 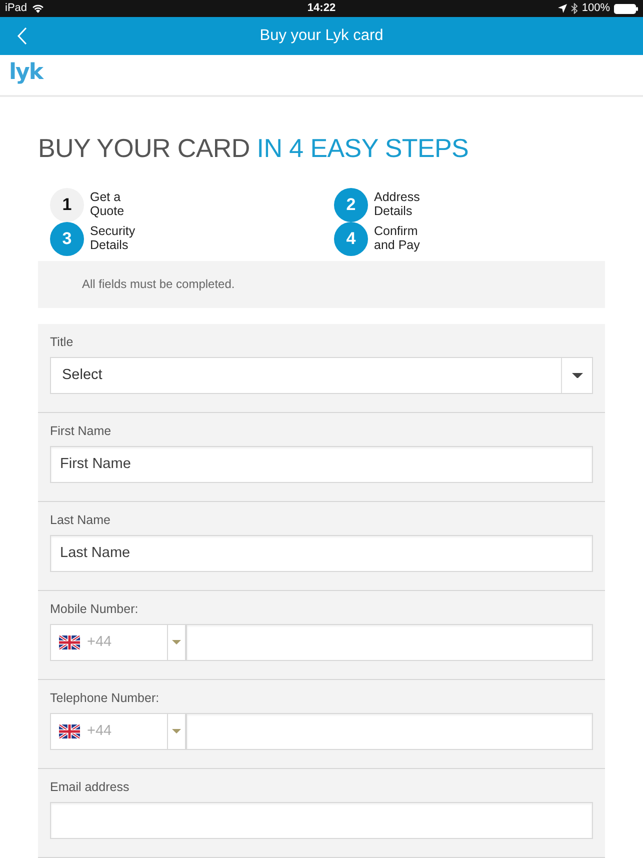 I want to click on email-field, so click(x=321, y=820).